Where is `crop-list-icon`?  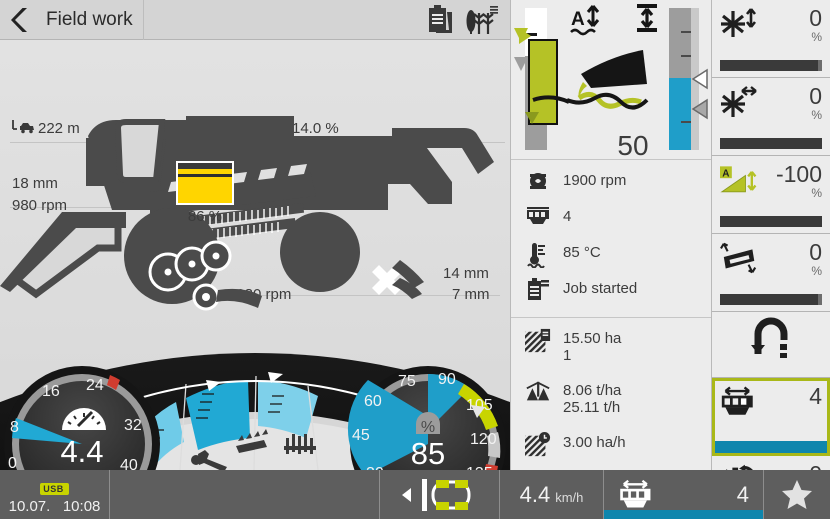 crop-list-icon is located at coordinates (482, 19).